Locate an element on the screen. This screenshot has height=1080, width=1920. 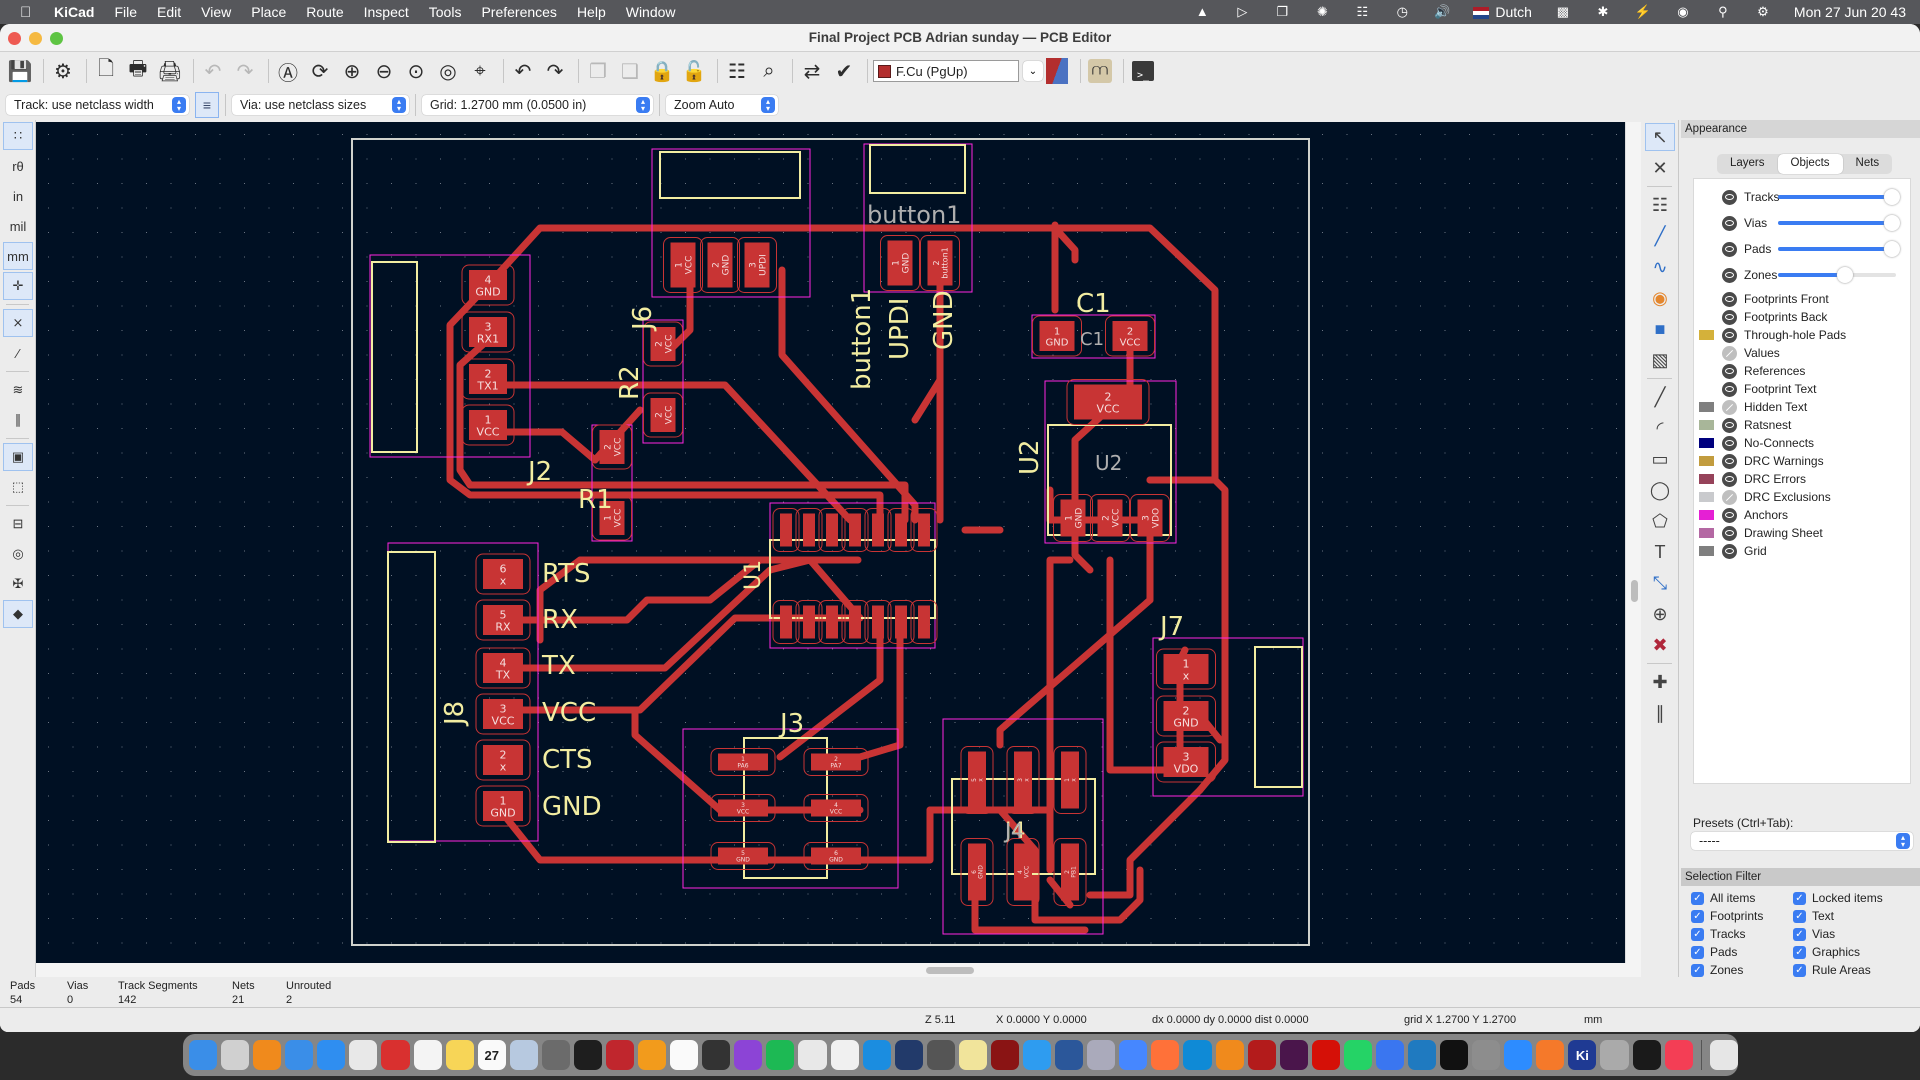
find-button: Ⓐ is located at coordinates (288, 71).